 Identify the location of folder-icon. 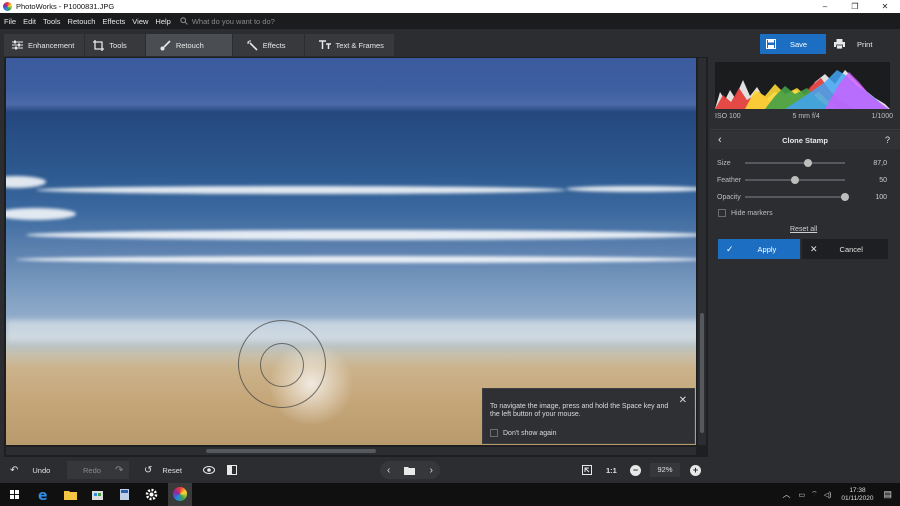
(410, 470).